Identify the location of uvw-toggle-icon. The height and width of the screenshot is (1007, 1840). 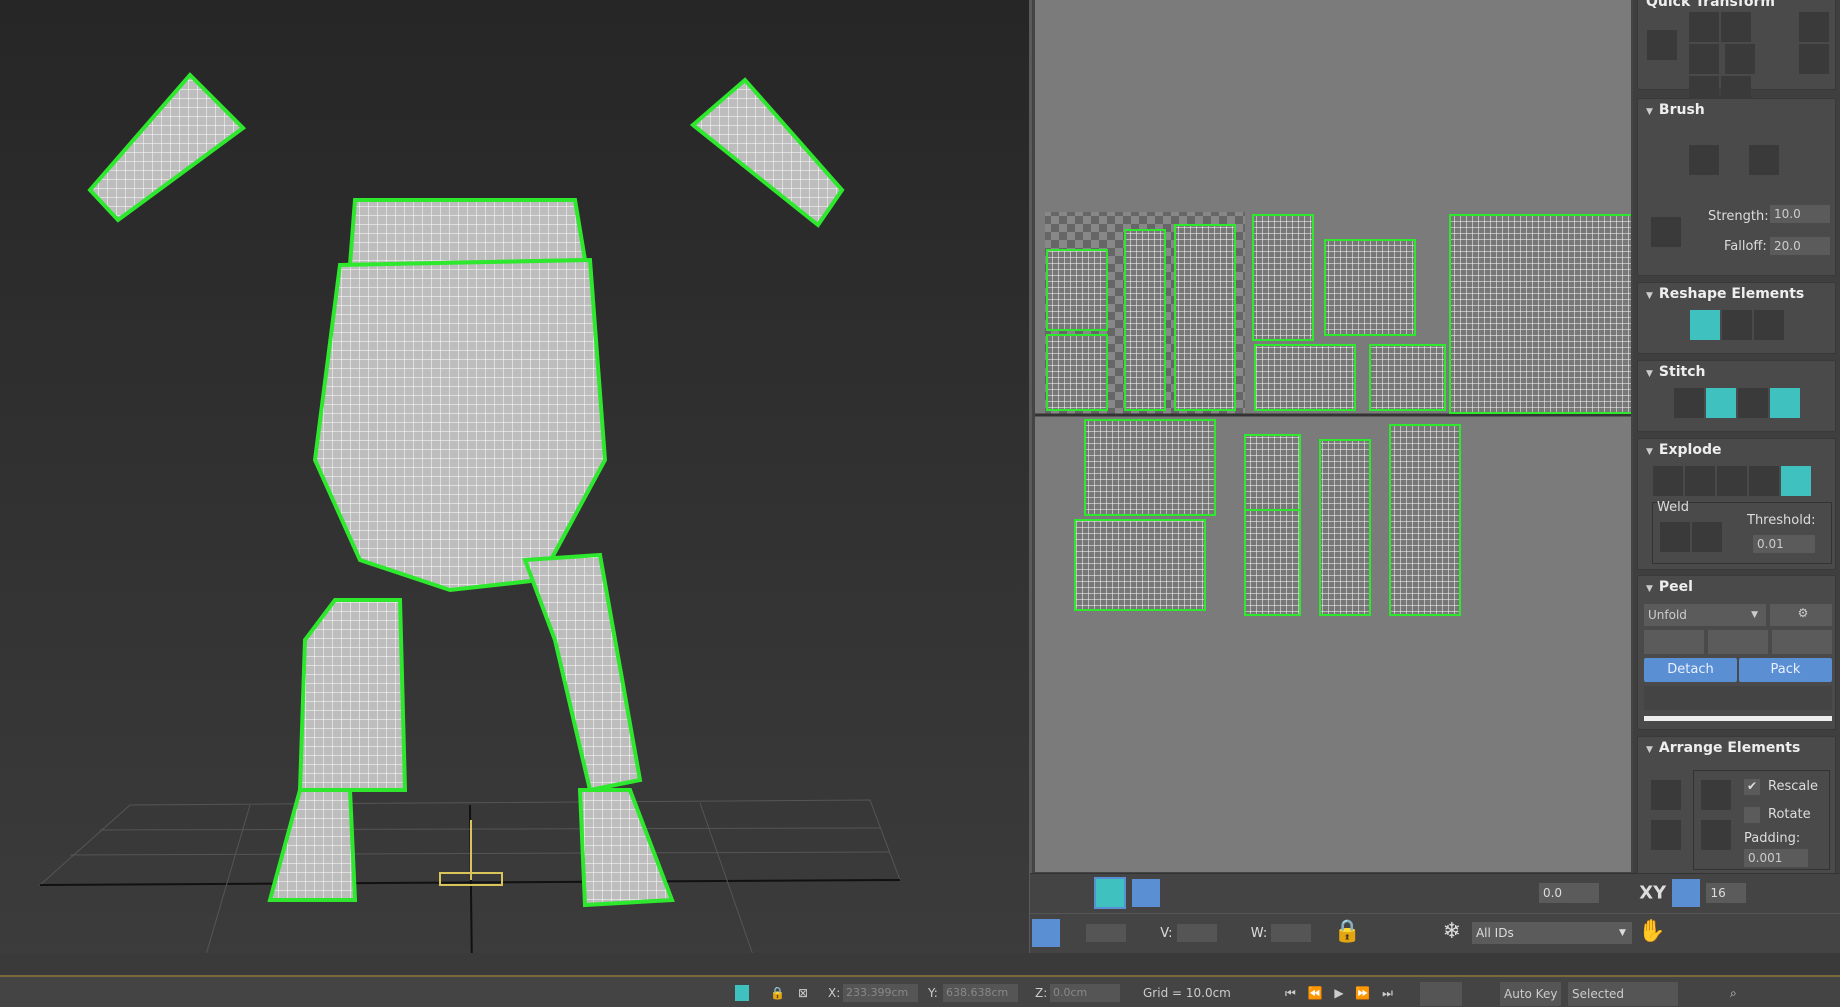
(1046, 933).